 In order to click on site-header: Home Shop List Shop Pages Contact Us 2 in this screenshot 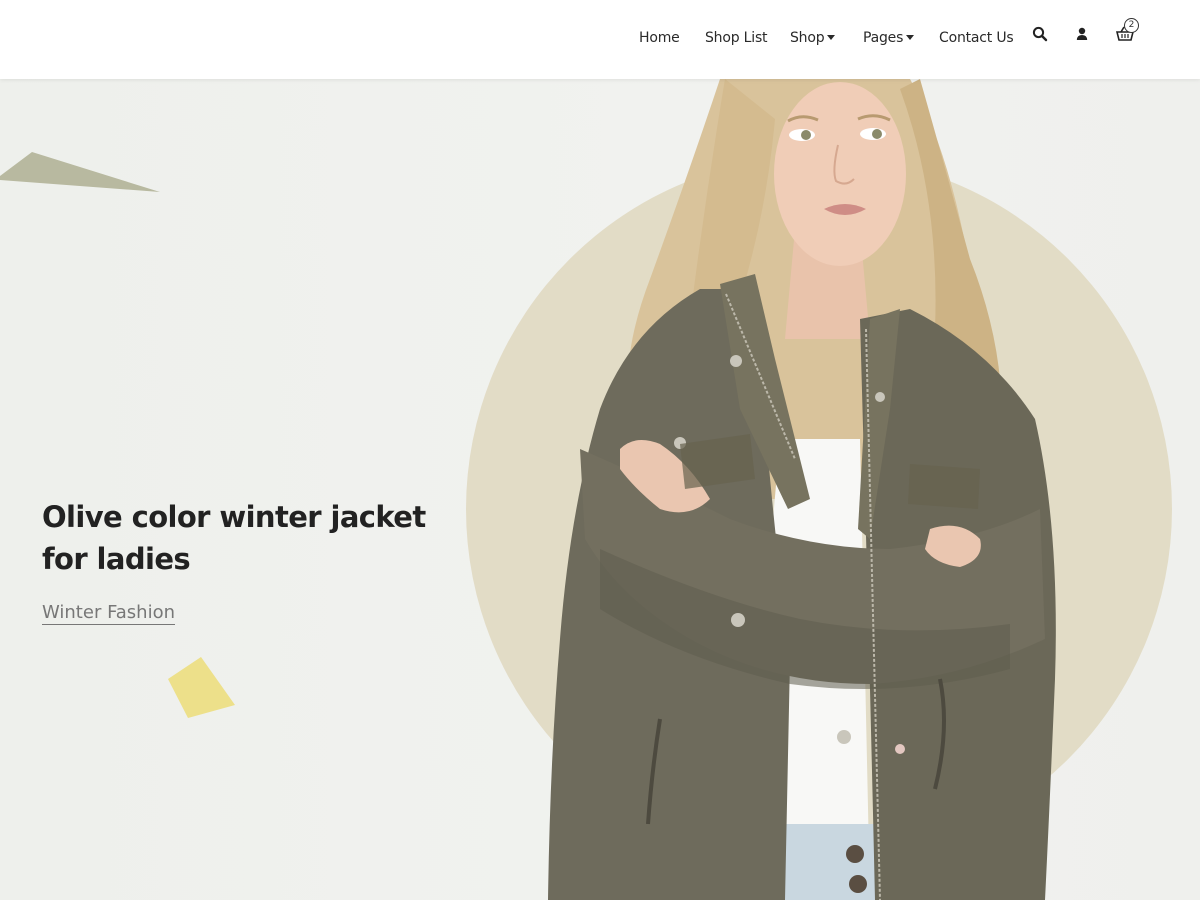, I will do `click(600, 39)`.